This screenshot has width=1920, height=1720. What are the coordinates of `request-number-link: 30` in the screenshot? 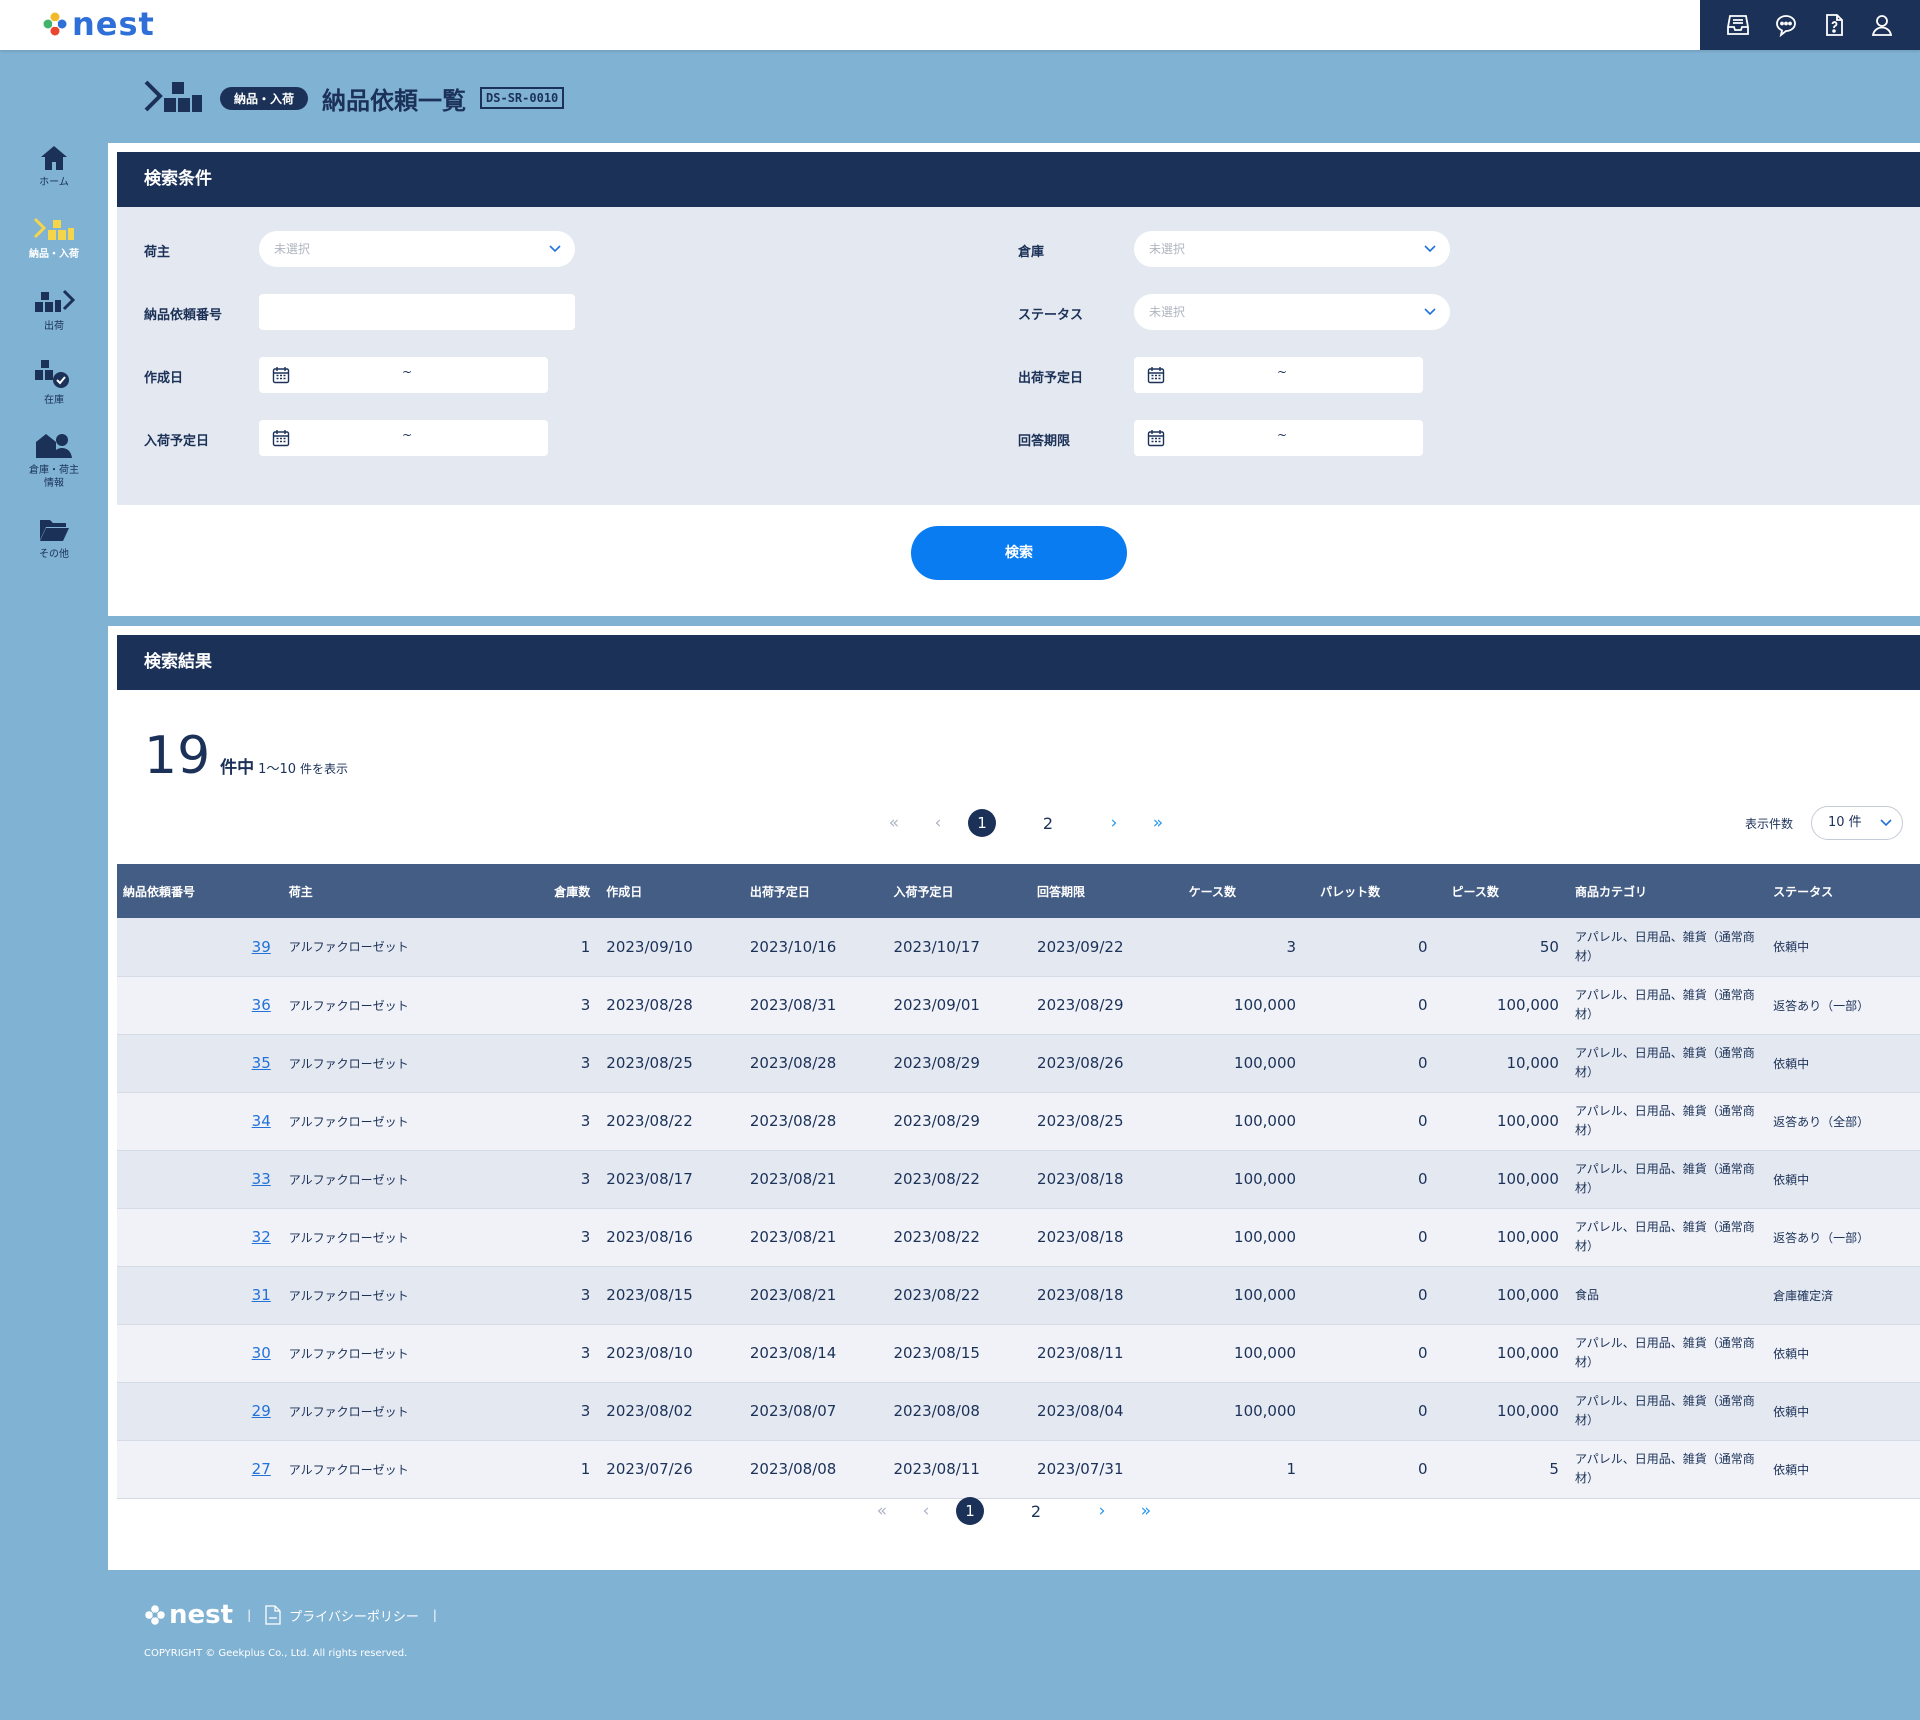 It's located at (261, 1353).